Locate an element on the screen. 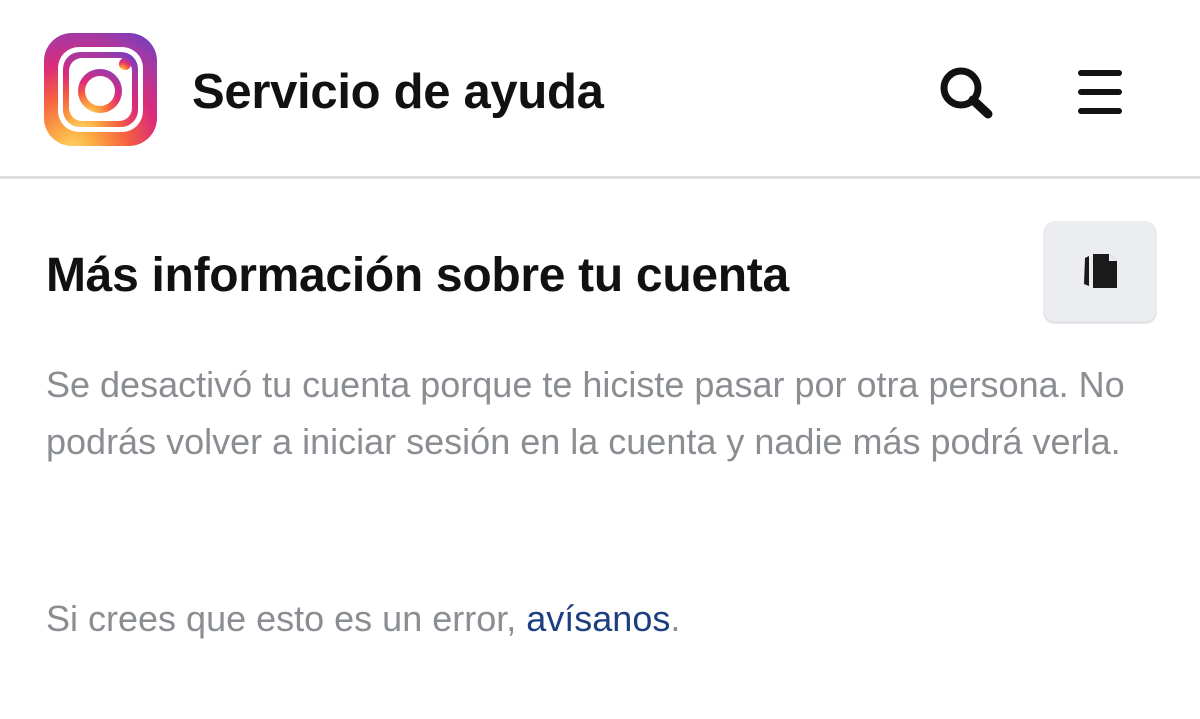  search-icon is located at coordinates (965, 92).